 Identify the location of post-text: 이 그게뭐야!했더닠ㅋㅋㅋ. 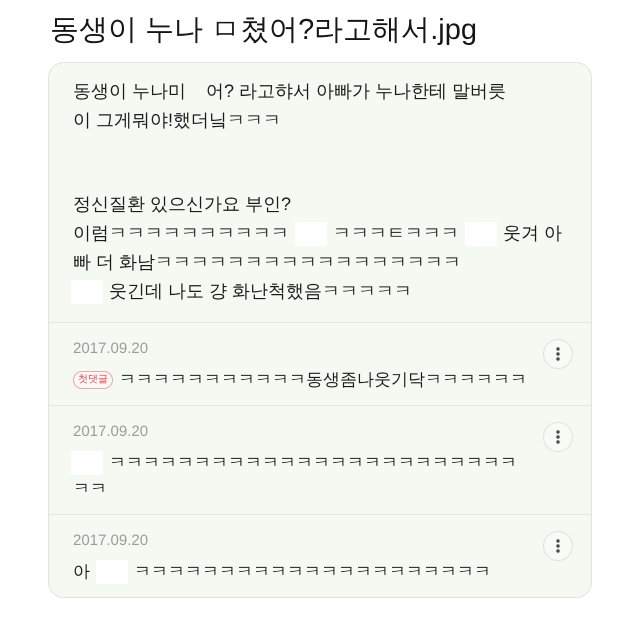
(177, 120).